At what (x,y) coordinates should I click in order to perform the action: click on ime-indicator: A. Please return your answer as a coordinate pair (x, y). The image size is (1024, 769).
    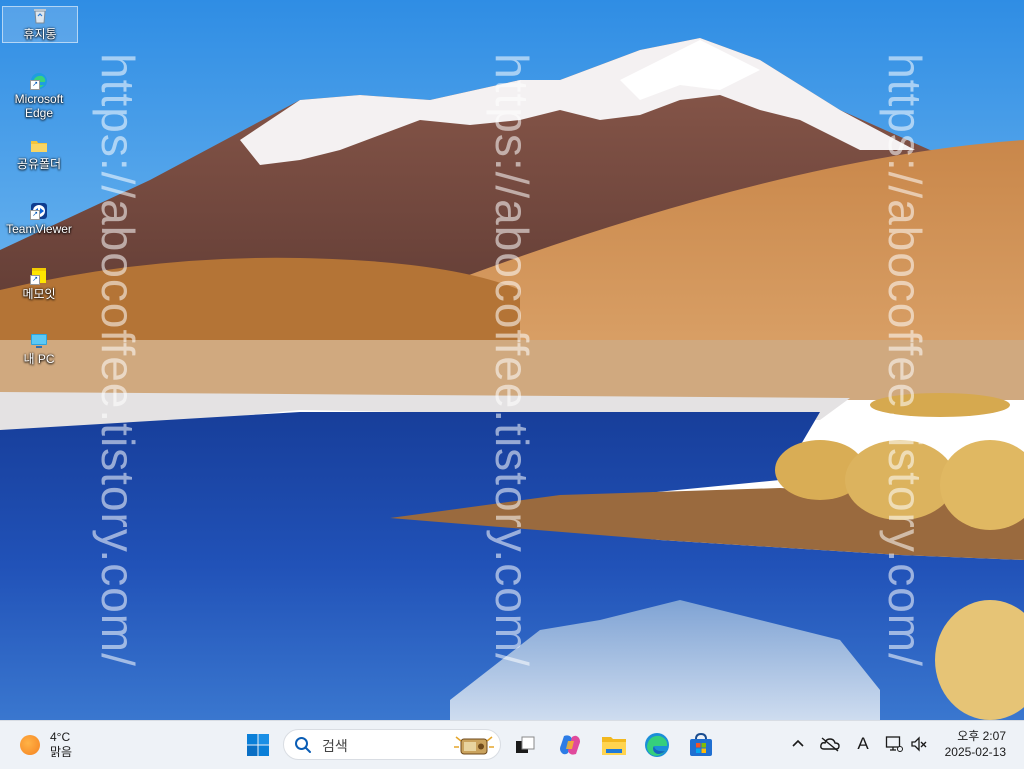
    Looking at the image, I should click on (863, 744).